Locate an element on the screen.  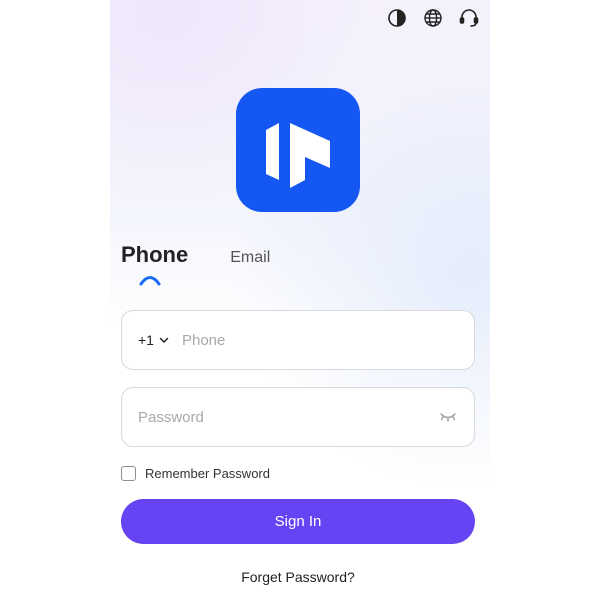
tab-phone: Phone is located at coordinates (154, 255).